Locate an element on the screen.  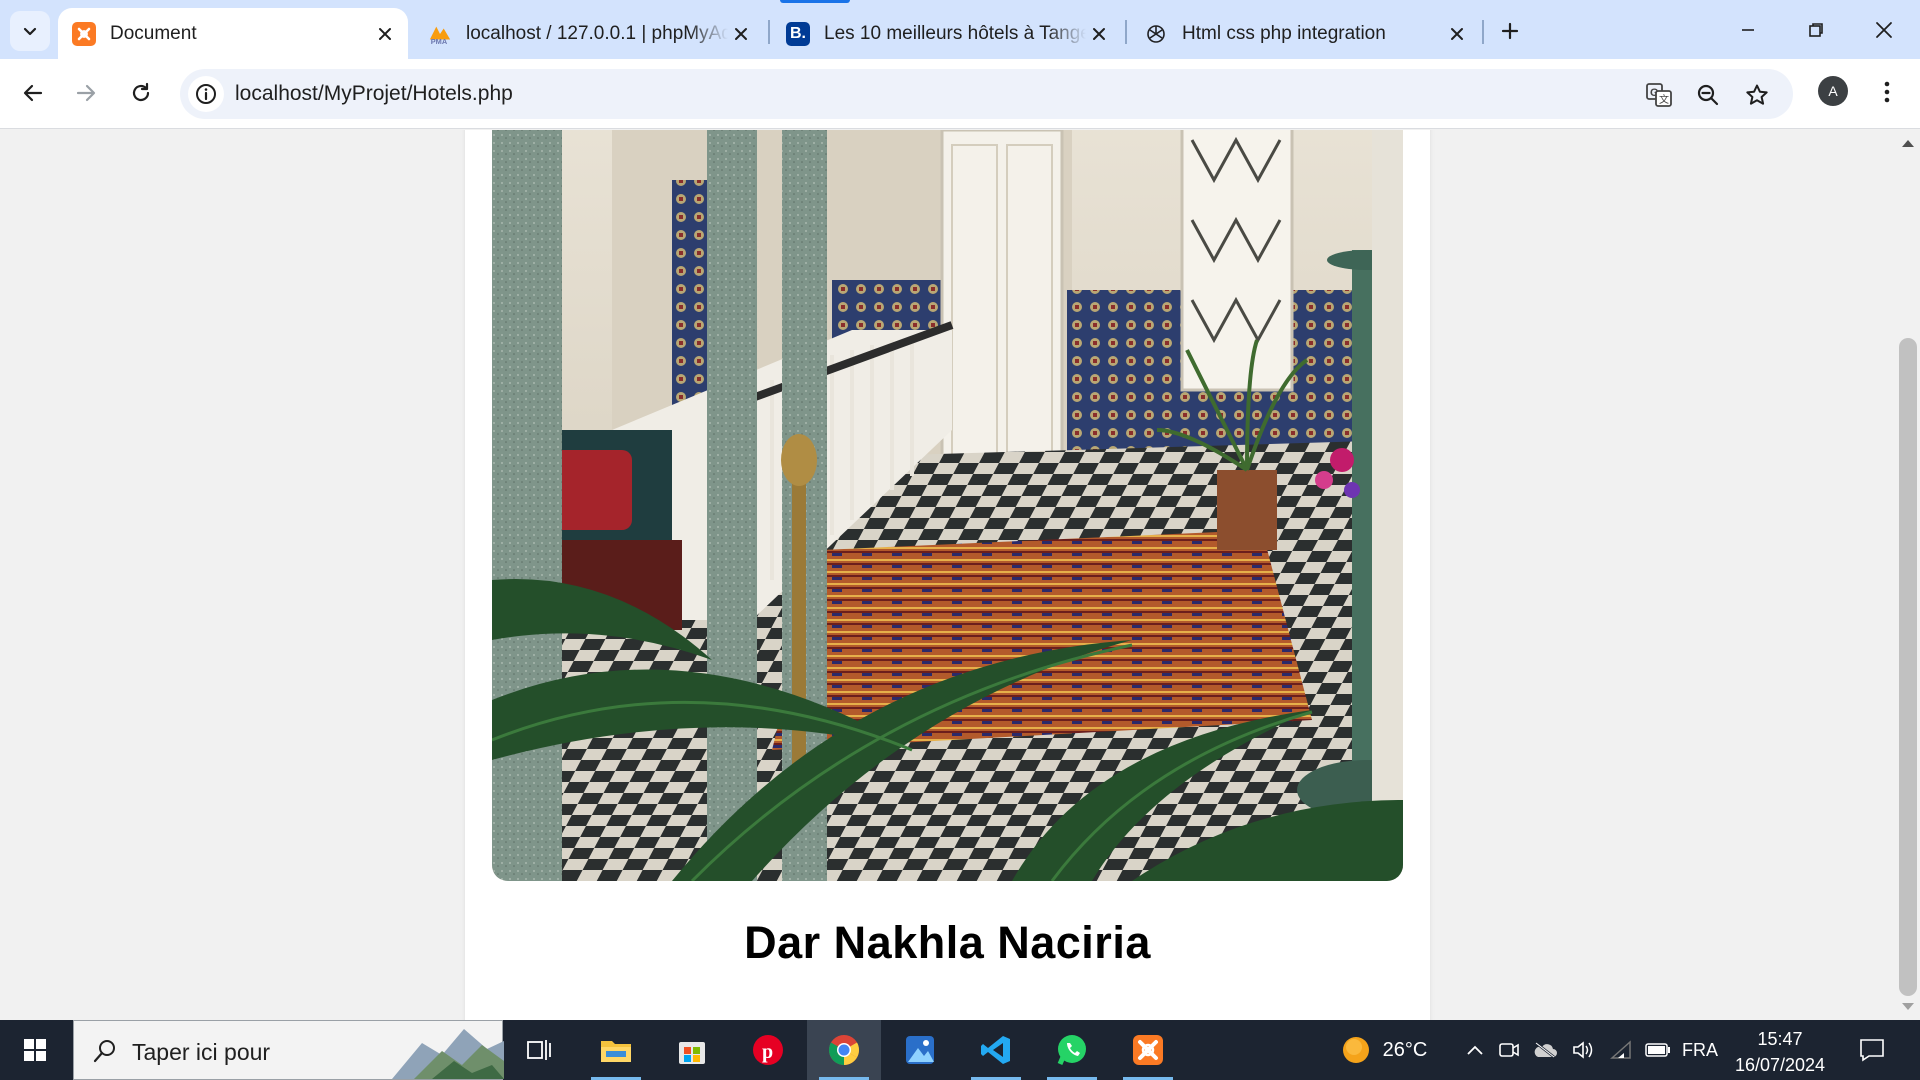
folder-icon is located at coordinates (616, 1051).